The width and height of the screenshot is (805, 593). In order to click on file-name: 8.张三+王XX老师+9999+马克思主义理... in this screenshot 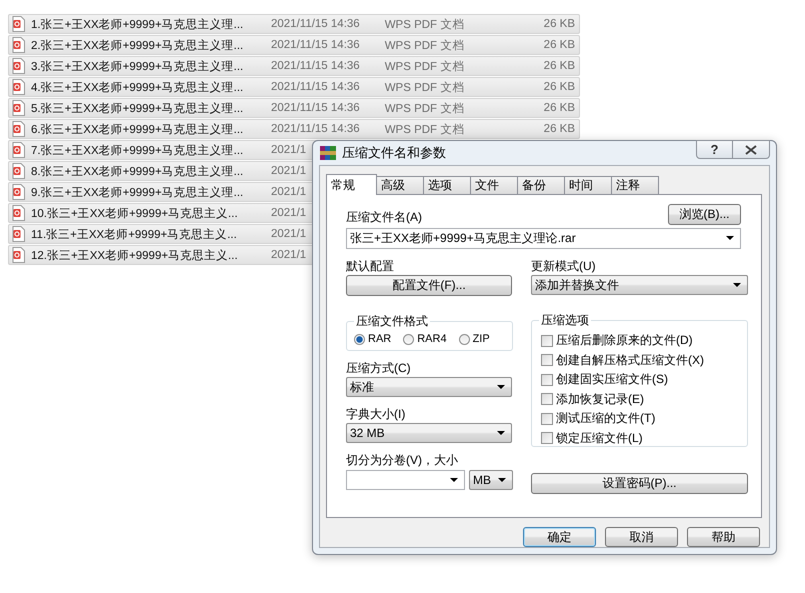, I will do `click(137, 171)`.